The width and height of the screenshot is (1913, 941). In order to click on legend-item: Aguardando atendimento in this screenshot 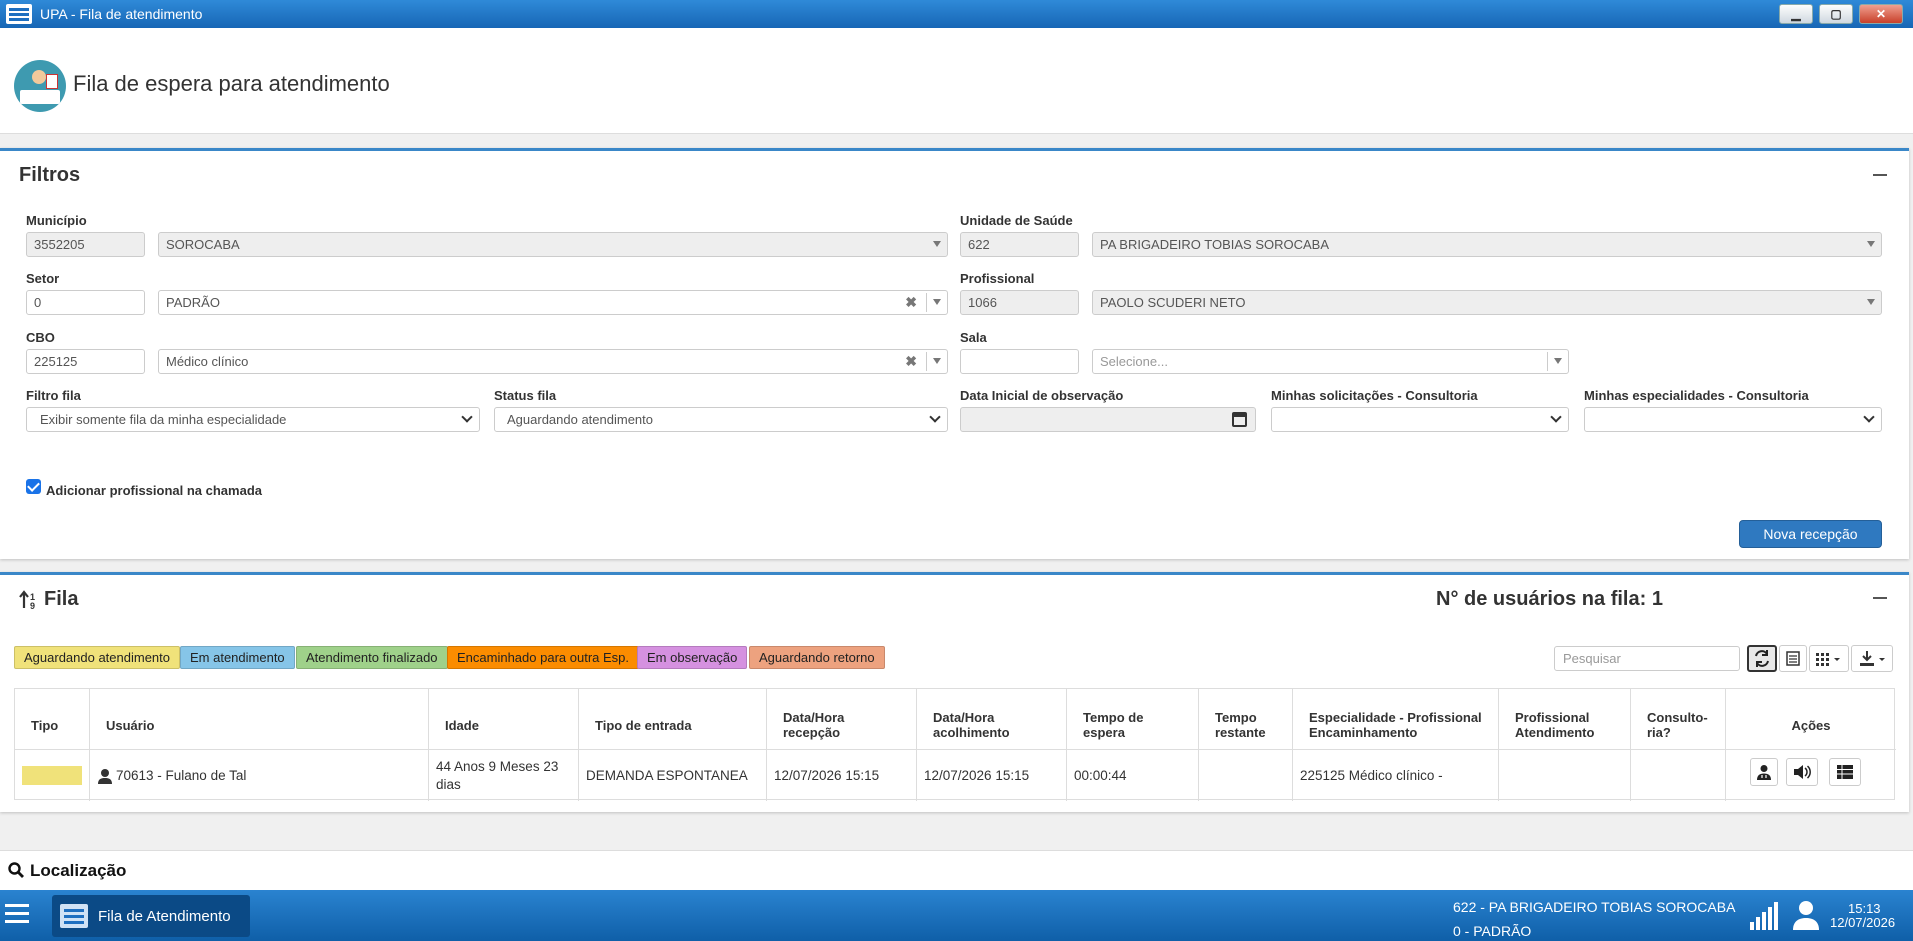, I will do `click(97, 657)`.